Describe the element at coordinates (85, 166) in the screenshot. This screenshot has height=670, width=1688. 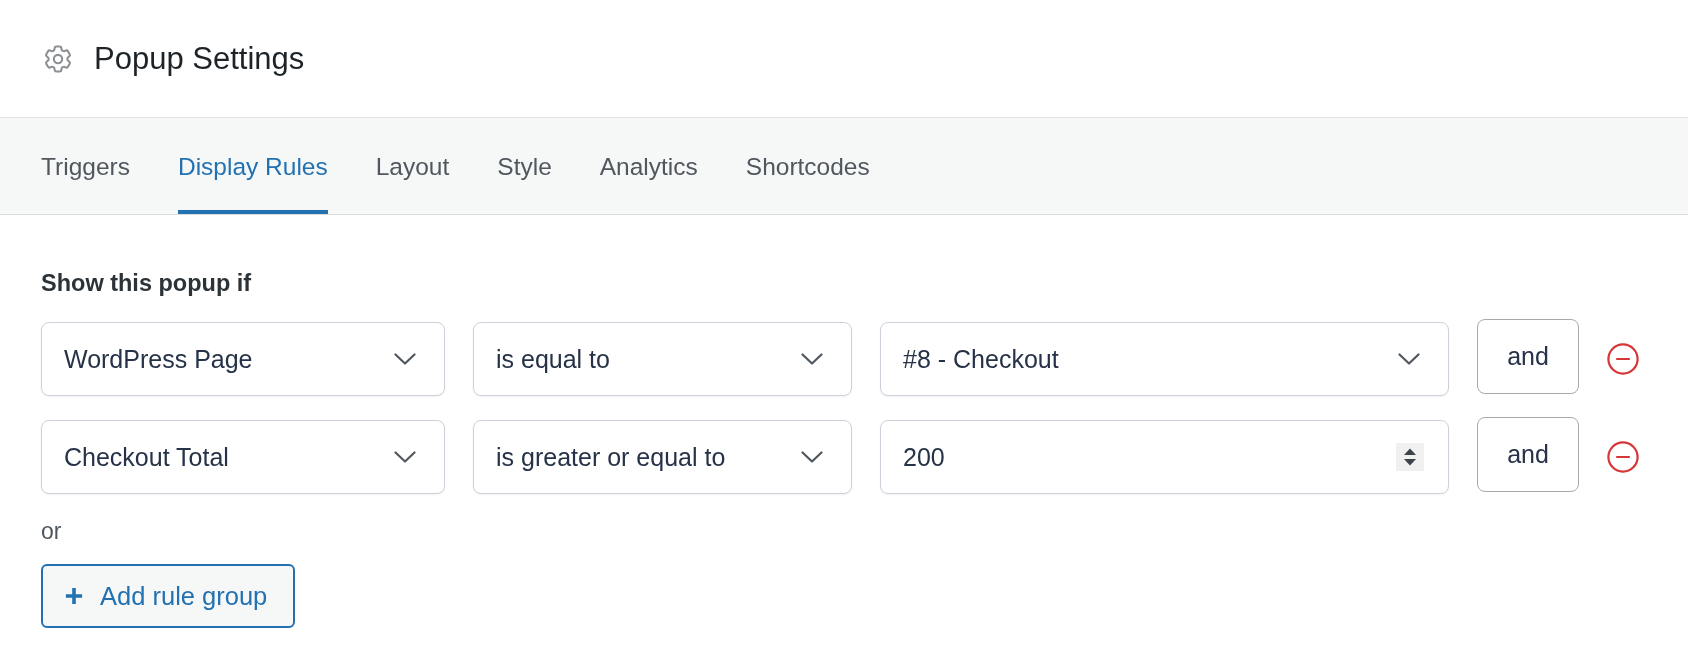
I see `tab: Triggers` at that location.